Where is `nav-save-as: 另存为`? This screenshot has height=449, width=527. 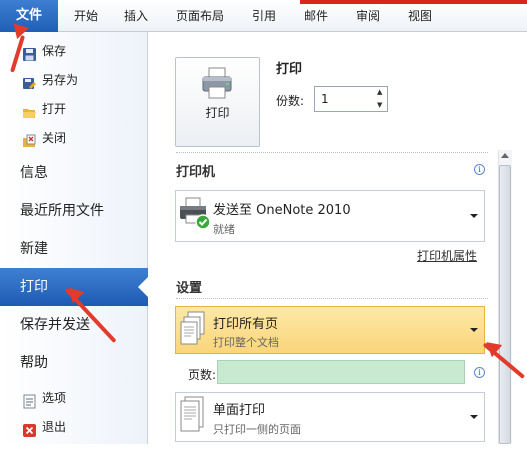
nav-save-as: 另存为 is located at coordinates (74, 80).